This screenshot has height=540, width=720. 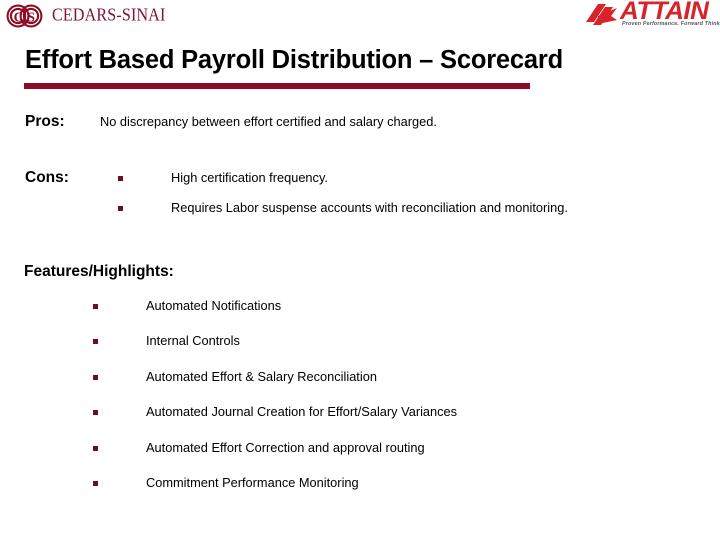 I want to click on list-item: High certification frequency., so click(x=390, y=178).